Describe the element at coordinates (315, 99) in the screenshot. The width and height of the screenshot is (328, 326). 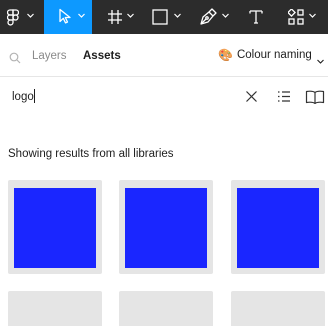
I see `book-icon` at that location.